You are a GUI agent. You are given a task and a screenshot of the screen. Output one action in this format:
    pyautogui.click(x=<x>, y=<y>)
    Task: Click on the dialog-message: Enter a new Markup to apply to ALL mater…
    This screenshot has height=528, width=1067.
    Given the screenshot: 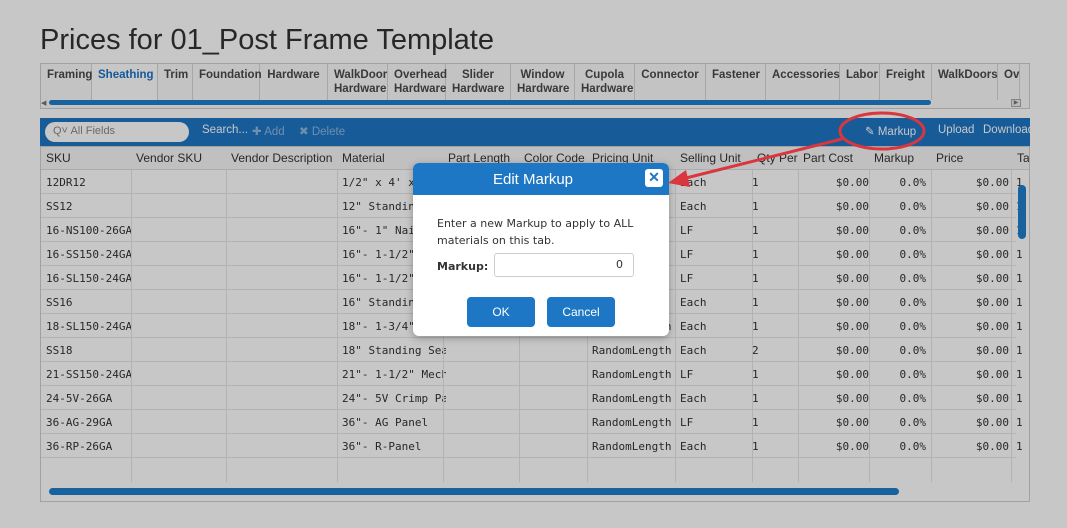 What is the action you would take?
    pyautogui.click(x=535, y=232)
    